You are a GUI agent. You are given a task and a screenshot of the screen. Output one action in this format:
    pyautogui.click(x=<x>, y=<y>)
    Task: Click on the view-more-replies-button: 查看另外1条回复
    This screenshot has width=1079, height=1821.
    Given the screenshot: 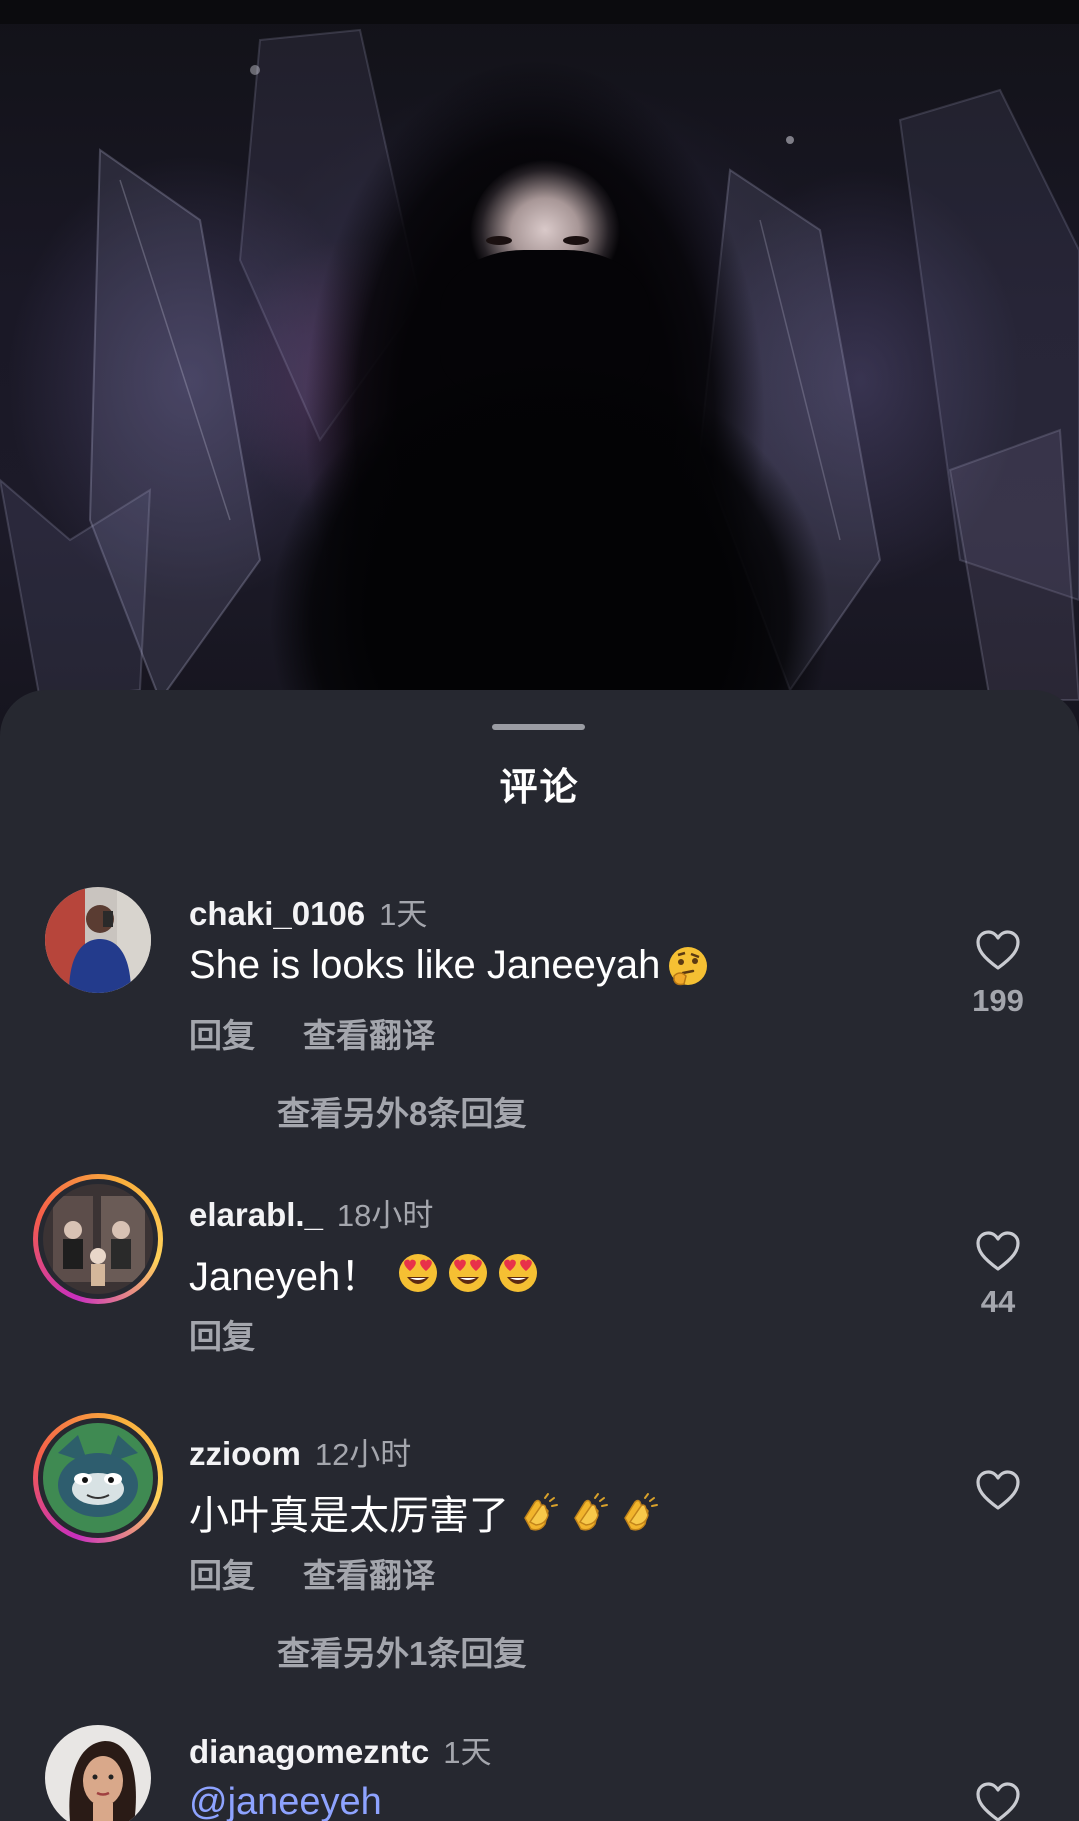 What is the action you would take?
    pyautogui.click(x=401, y=1651)
    